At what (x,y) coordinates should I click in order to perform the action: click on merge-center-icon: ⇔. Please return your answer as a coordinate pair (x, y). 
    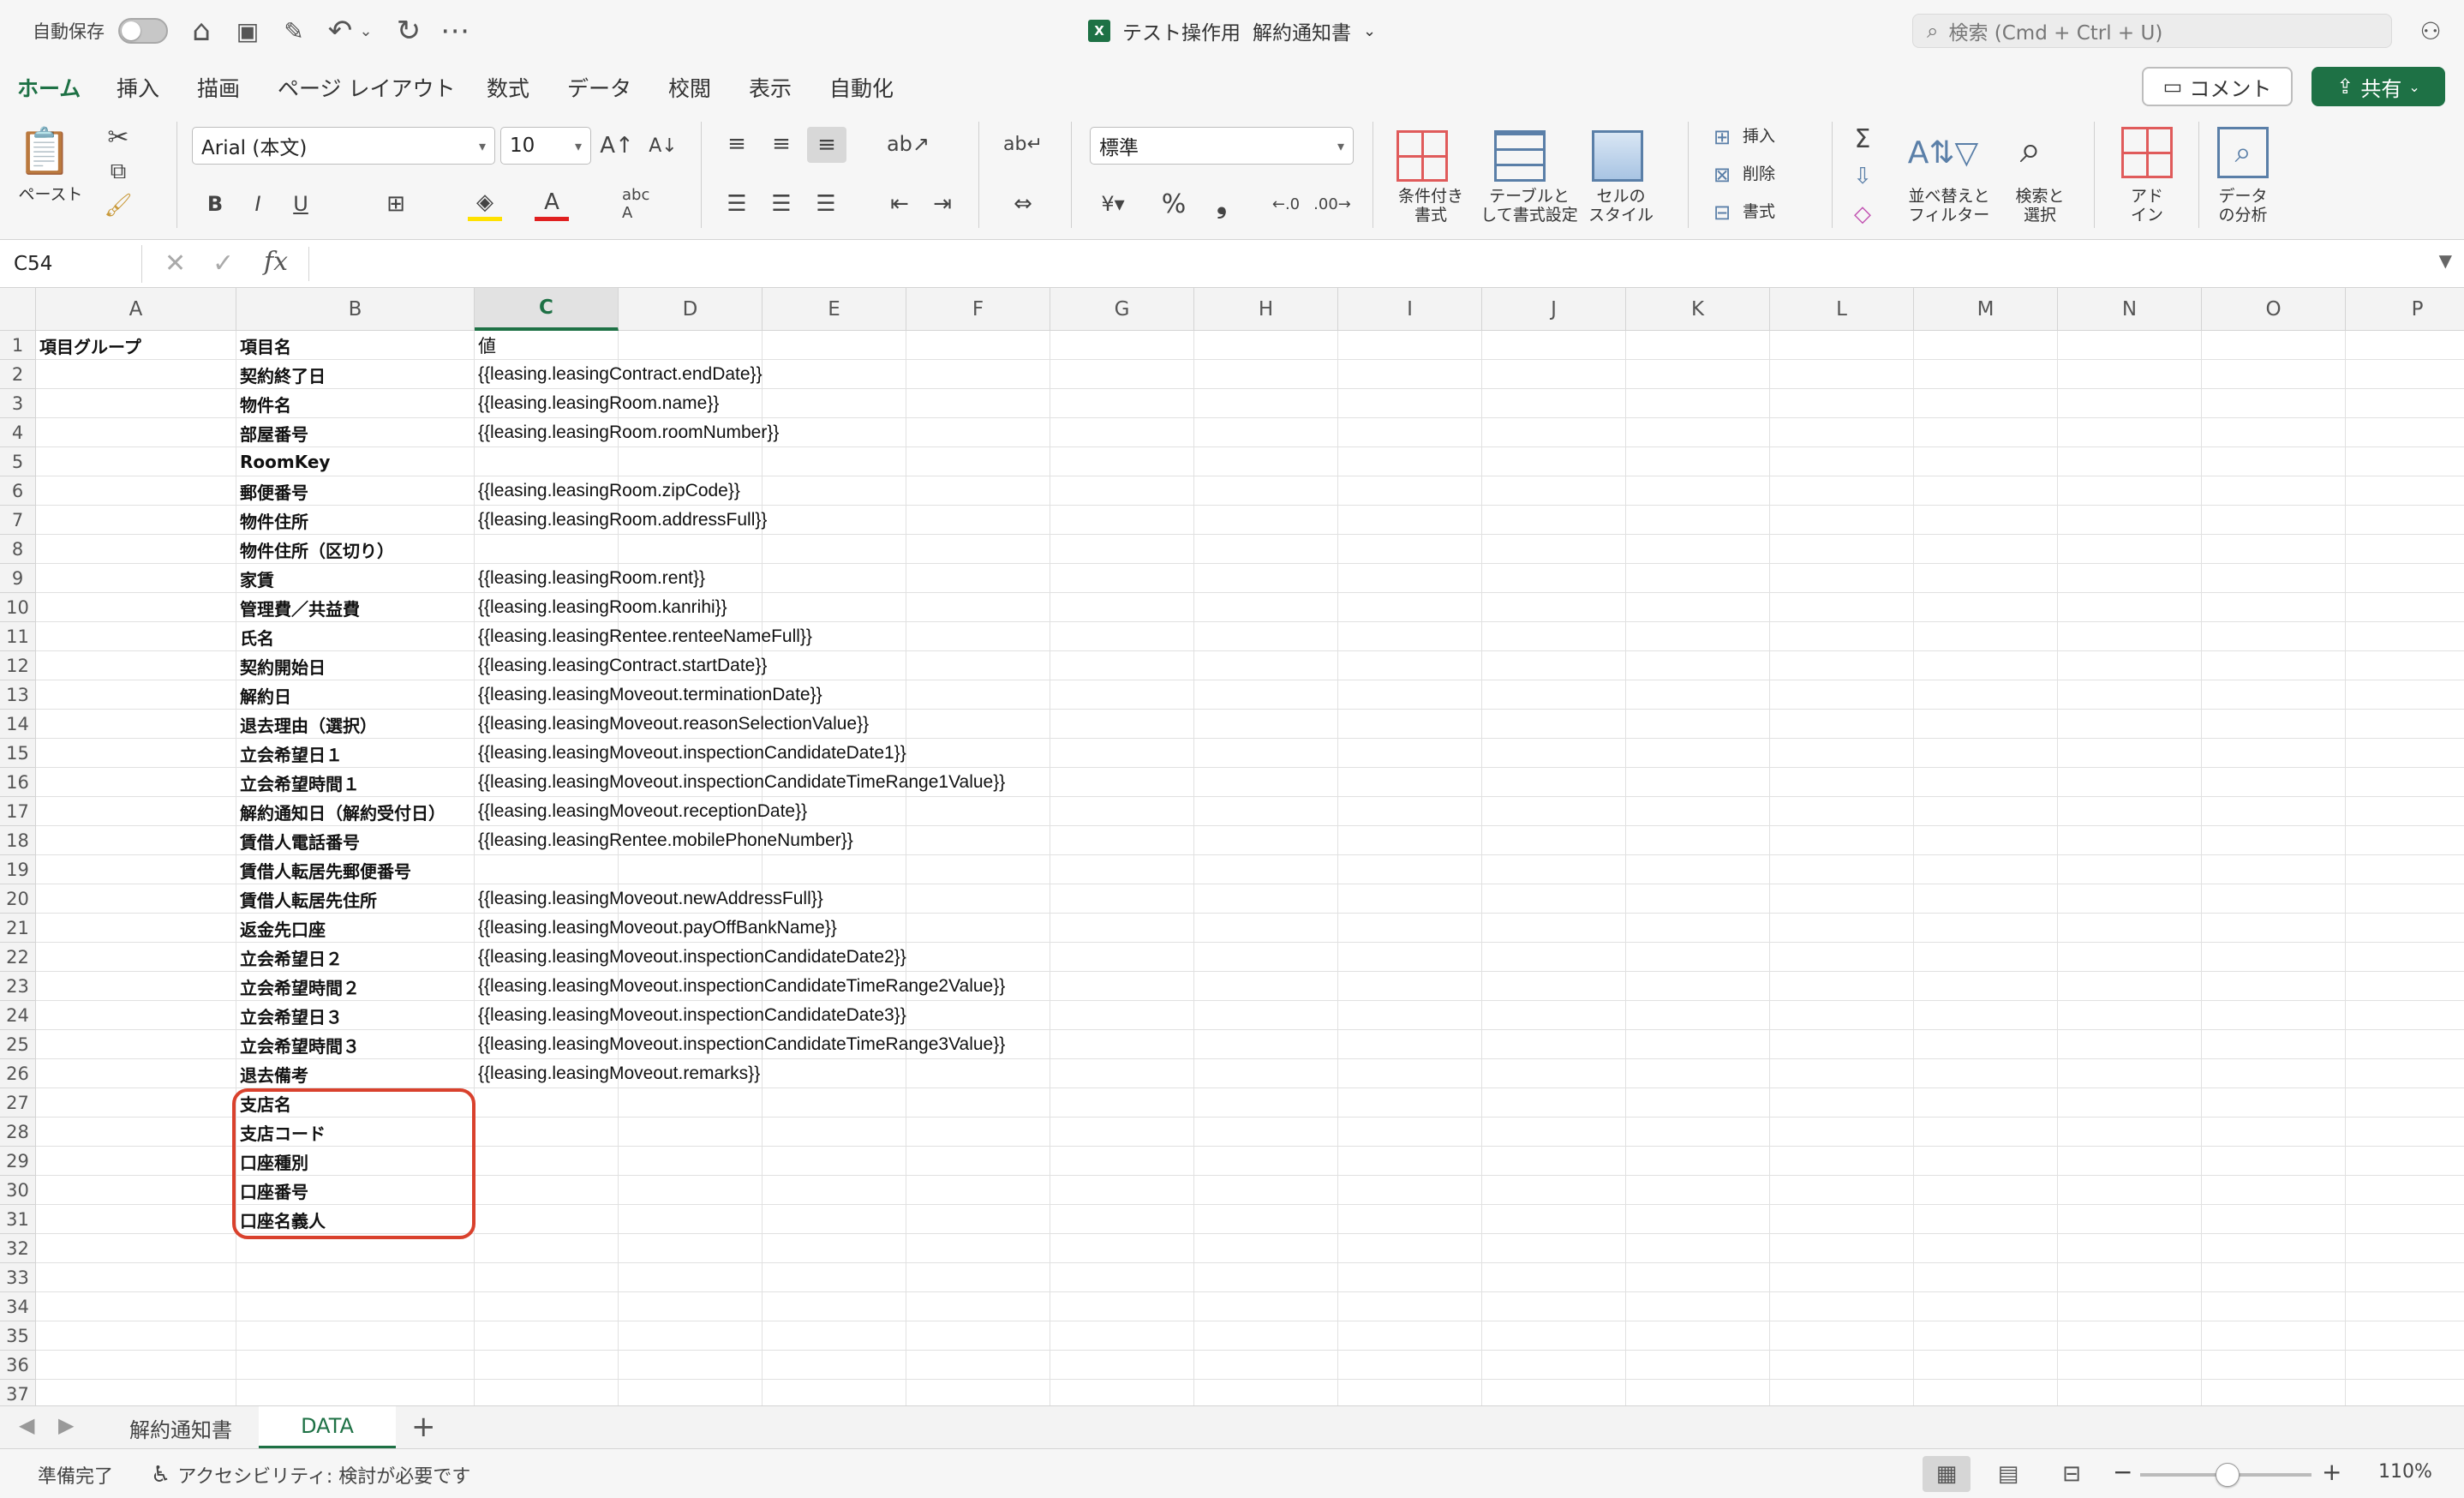
    Looking at the image, I should click on (1023, 204).